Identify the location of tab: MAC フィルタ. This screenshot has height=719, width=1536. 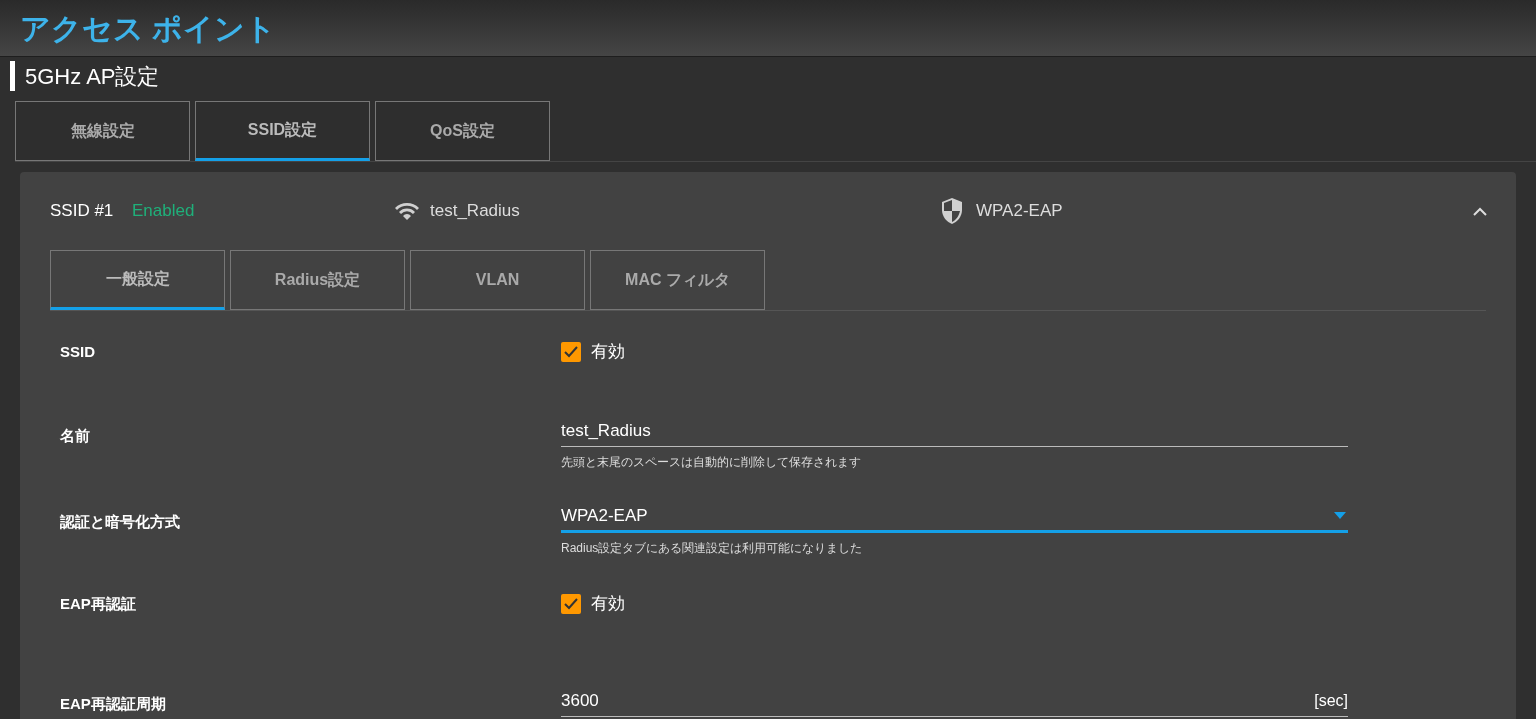
(677, 280).